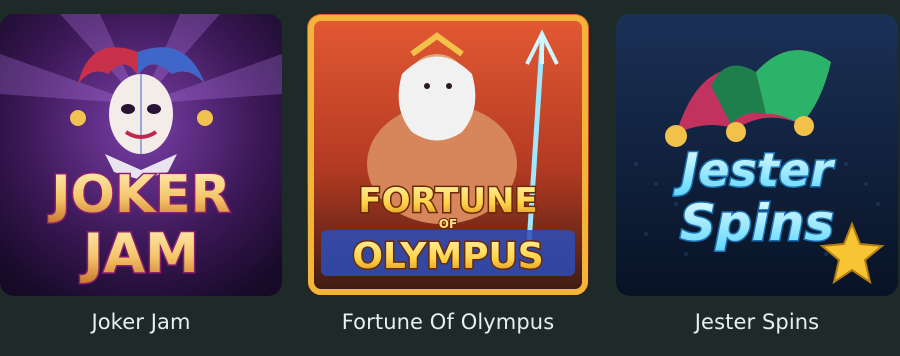  Describe the element at coordinates (447, 256) in the screenshot. I see `logo-line-3: OLYMPUS` at that location.